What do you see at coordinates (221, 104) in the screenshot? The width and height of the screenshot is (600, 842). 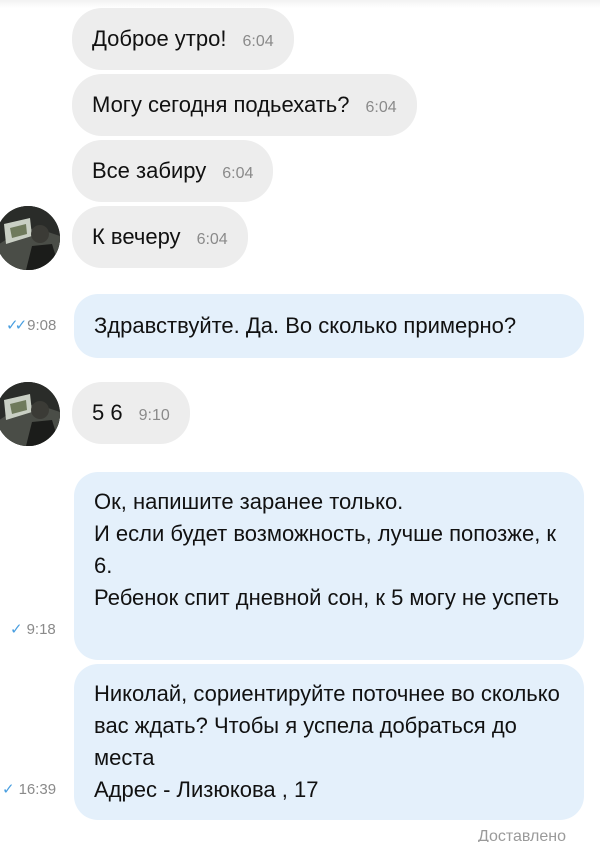 I see `message-text: Могу сегодня подьехать?` at bounding box center [221, 104].